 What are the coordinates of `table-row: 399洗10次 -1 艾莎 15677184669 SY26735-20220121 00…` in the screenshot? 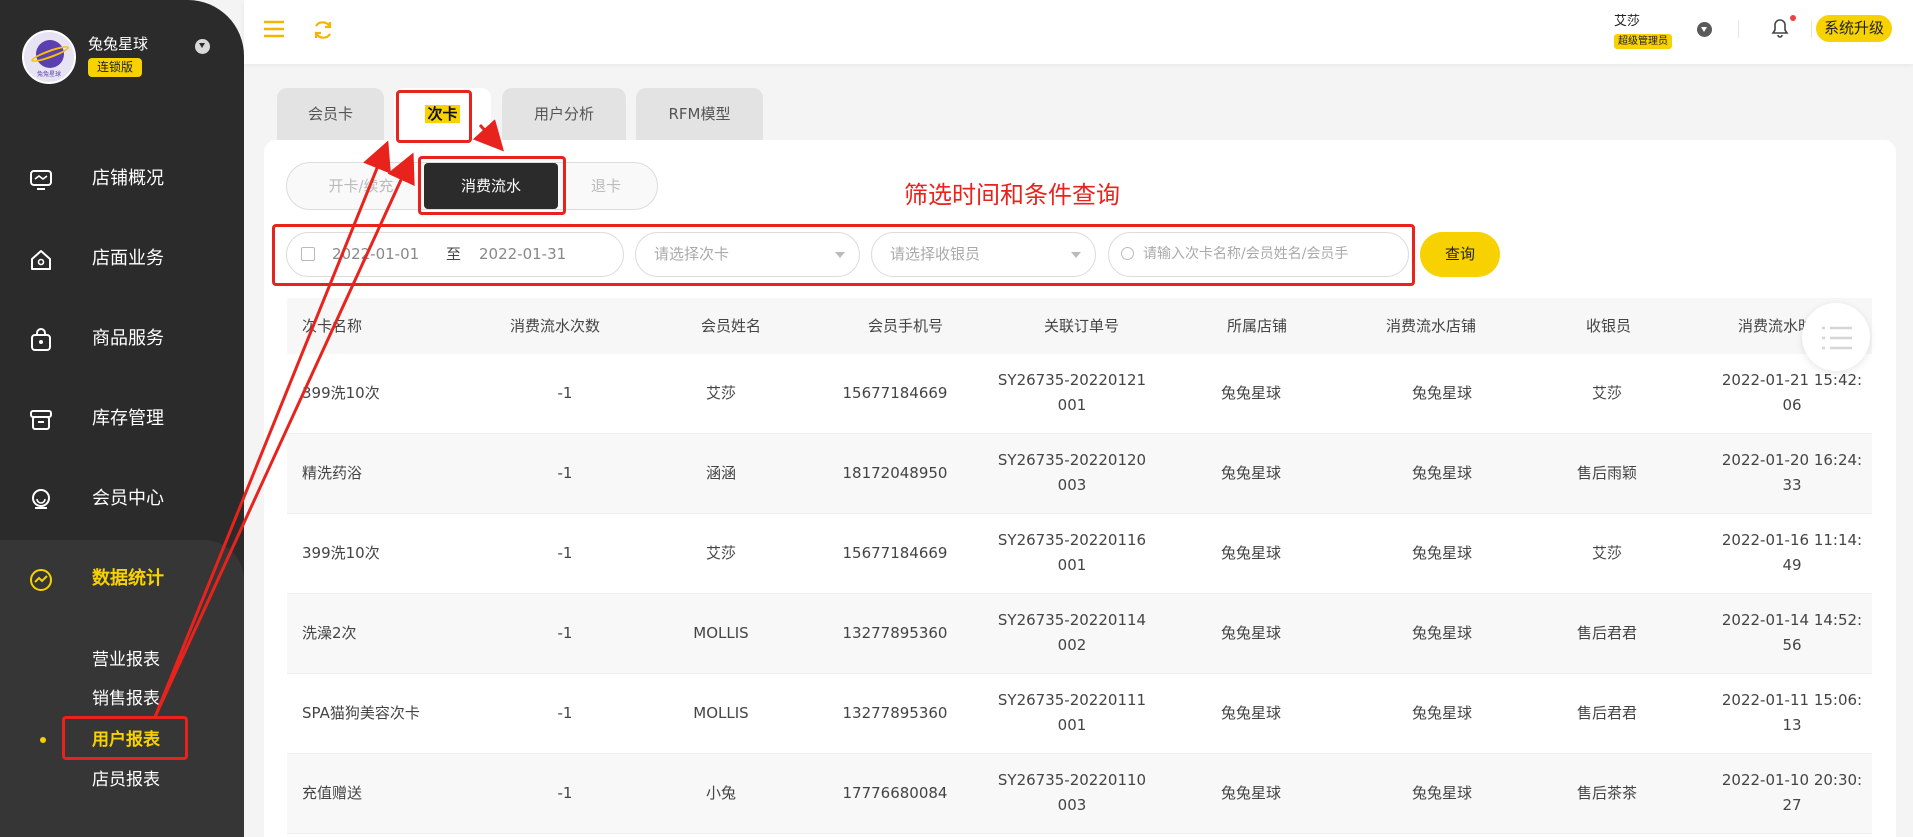 It's located at (1079, 394).